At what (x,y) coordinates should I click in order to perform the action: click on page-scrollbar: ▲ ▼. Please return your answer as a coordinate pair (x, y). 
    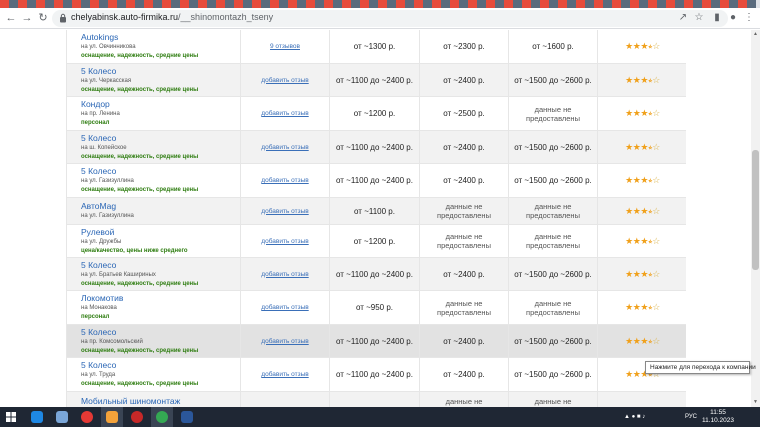
    Looking at the image, I should click on (755, 218).